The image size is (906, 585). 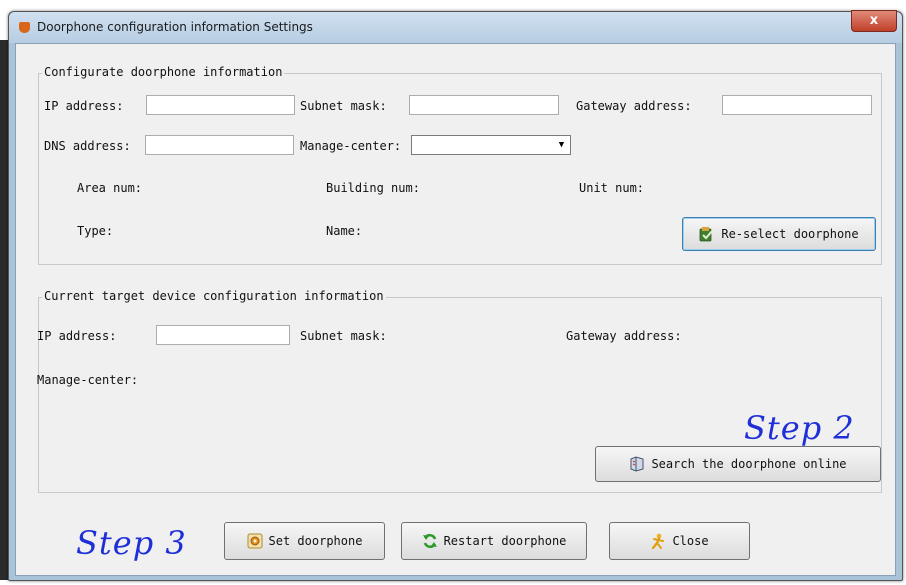 I want to click on current-ip-label: IP address:, so click(x=77, y=336).